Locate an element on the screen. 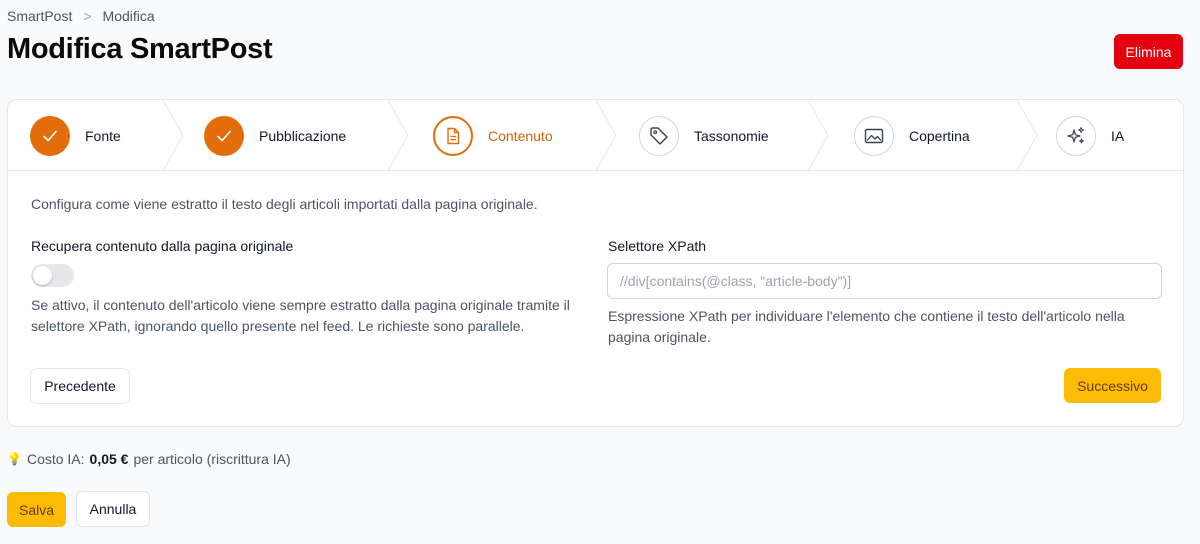 The image size is (1200, 544). step-pubblicazione: Pubblicazione is located at coordinates (275, 135).